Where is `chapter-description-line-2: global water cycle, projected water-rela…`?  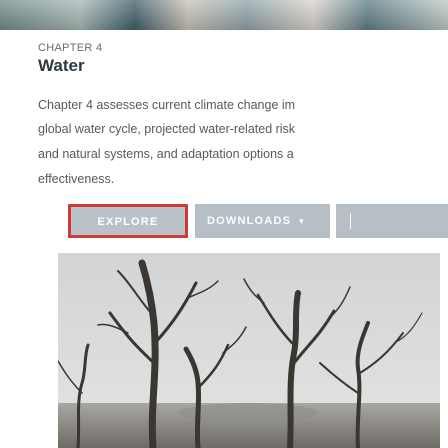 chapter-description-line-2: global water cycle, projected water-rela… is located at coordinates (167, 129).